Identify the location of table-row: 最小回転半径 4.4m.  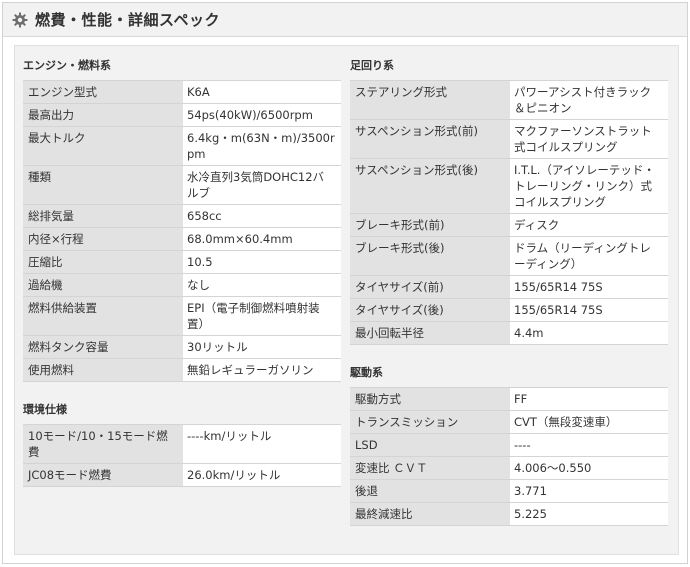
(509, 333).